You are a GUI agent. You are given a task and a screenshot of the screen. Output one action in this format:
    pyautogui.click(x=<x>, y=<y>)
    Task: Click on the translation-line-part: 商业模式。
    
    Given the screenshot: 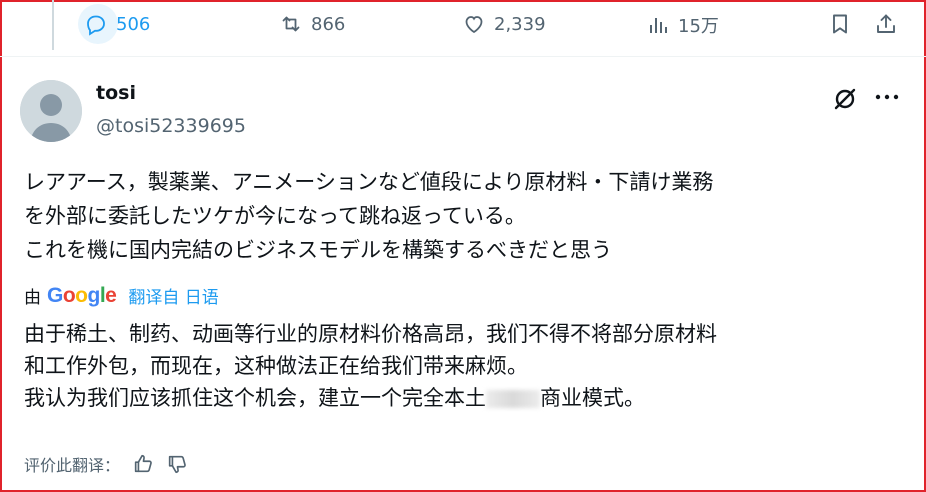 What is the action you would take?
    pyautogui.click(x=592, y=398)
    